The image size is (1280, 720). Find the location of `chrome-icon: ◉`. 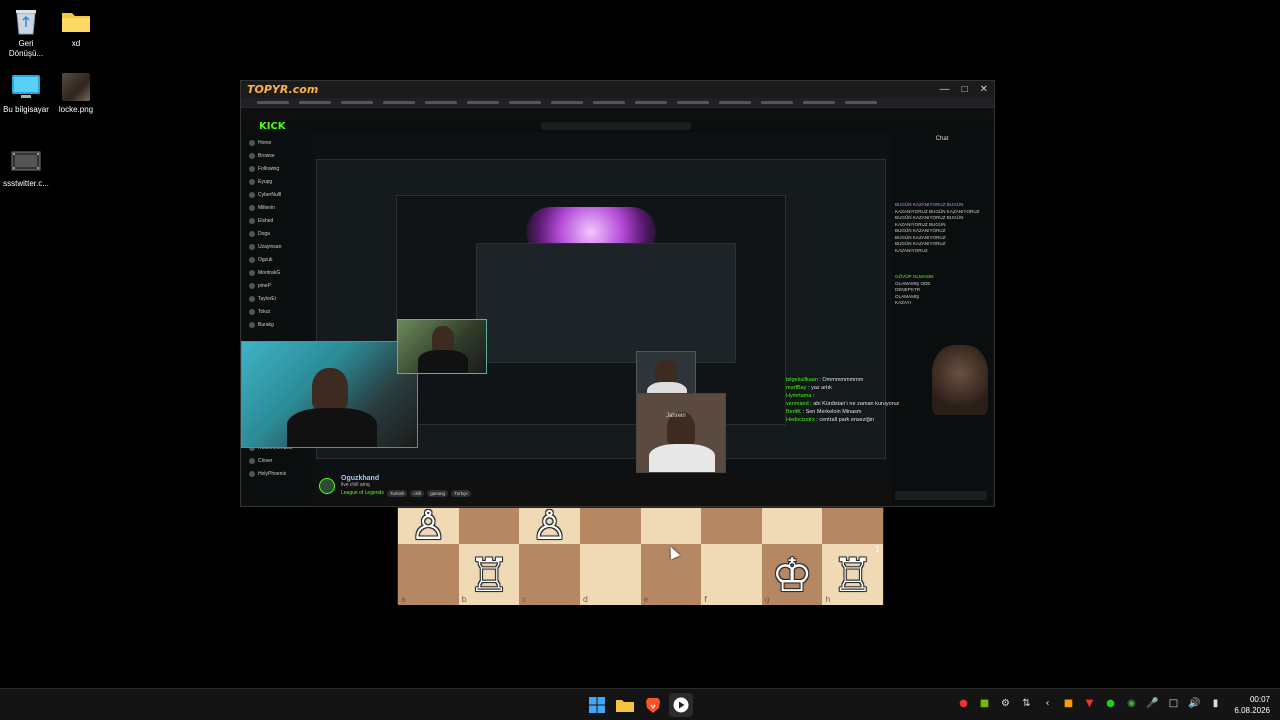

chrome-icon: ◉ is located at coordinates (1131, 703).